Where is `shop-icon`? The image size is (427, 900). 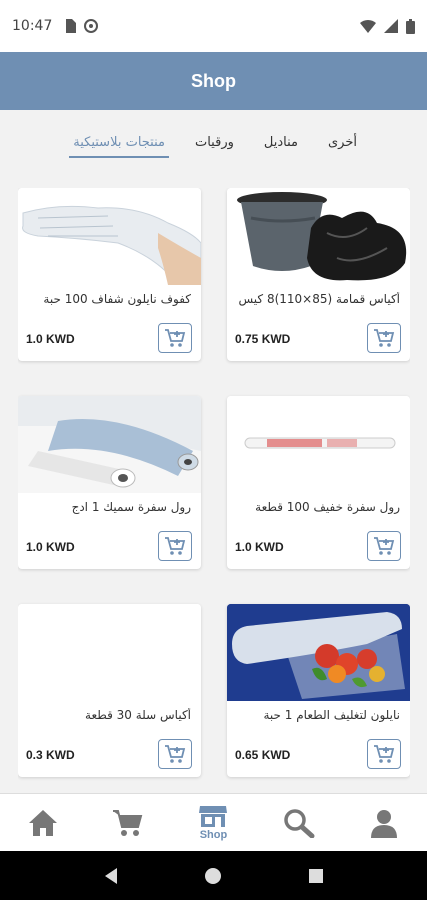 shop-icon is located at coordinates (213, 816).